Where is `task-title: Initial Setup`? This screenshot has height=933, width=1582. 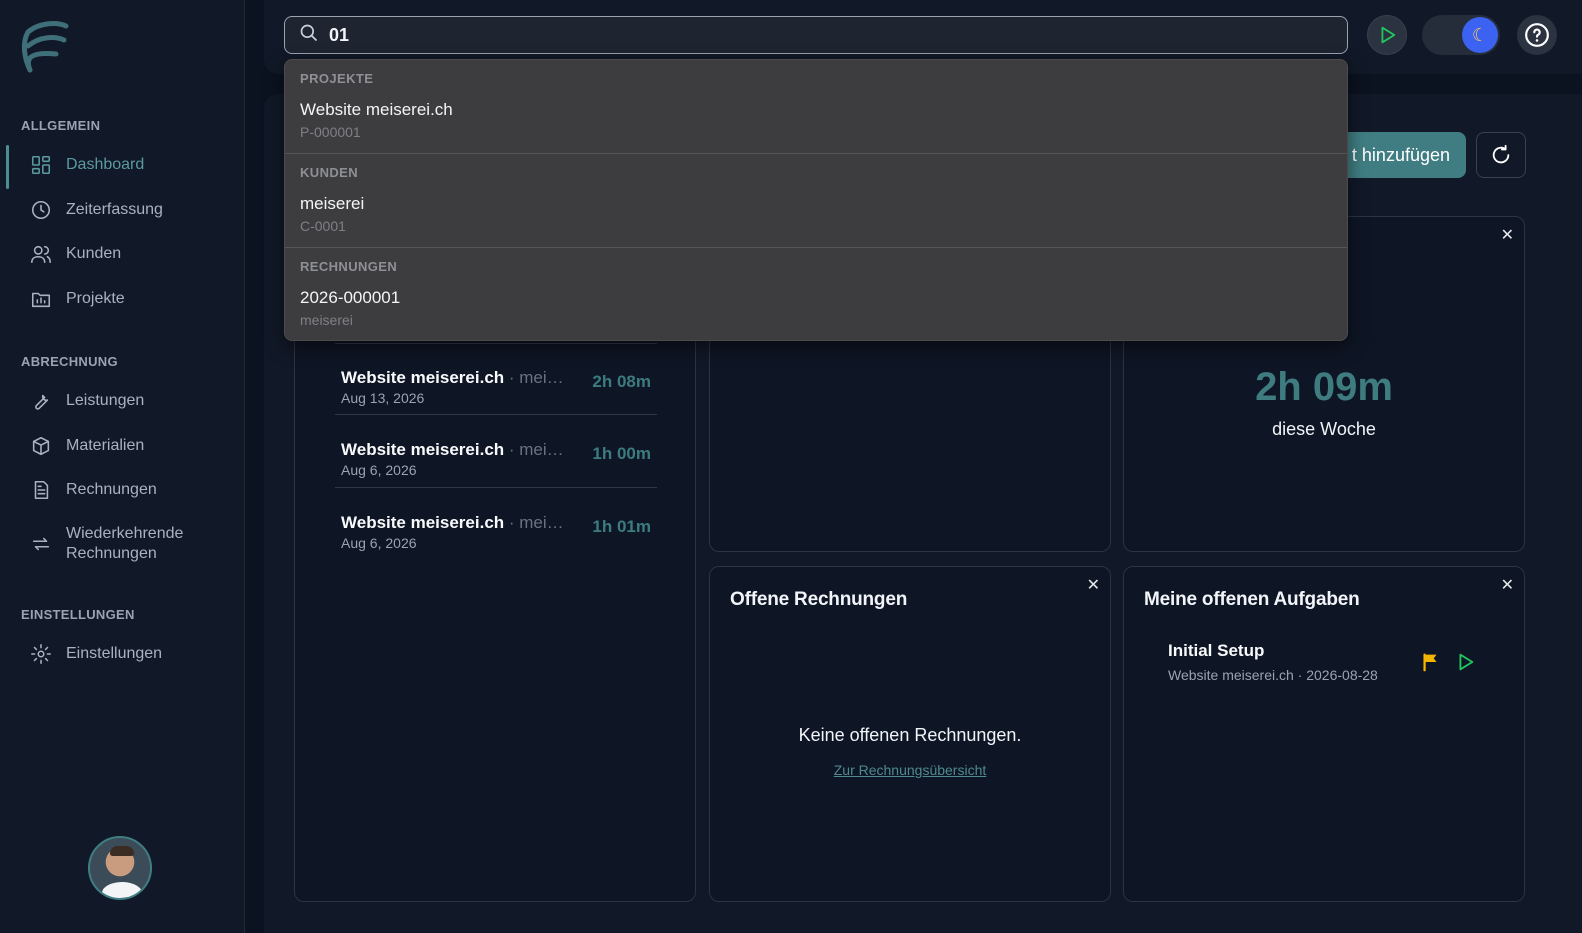
task-title: Initial Setup is located at coordinates (1216, 650).